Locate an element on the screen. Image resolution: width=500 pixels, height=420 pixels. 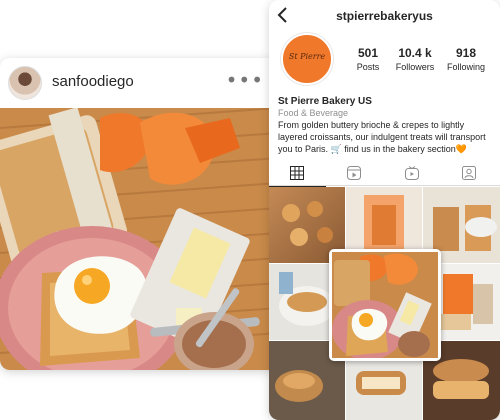
tab-tagged is located at coordinates (469, 173).